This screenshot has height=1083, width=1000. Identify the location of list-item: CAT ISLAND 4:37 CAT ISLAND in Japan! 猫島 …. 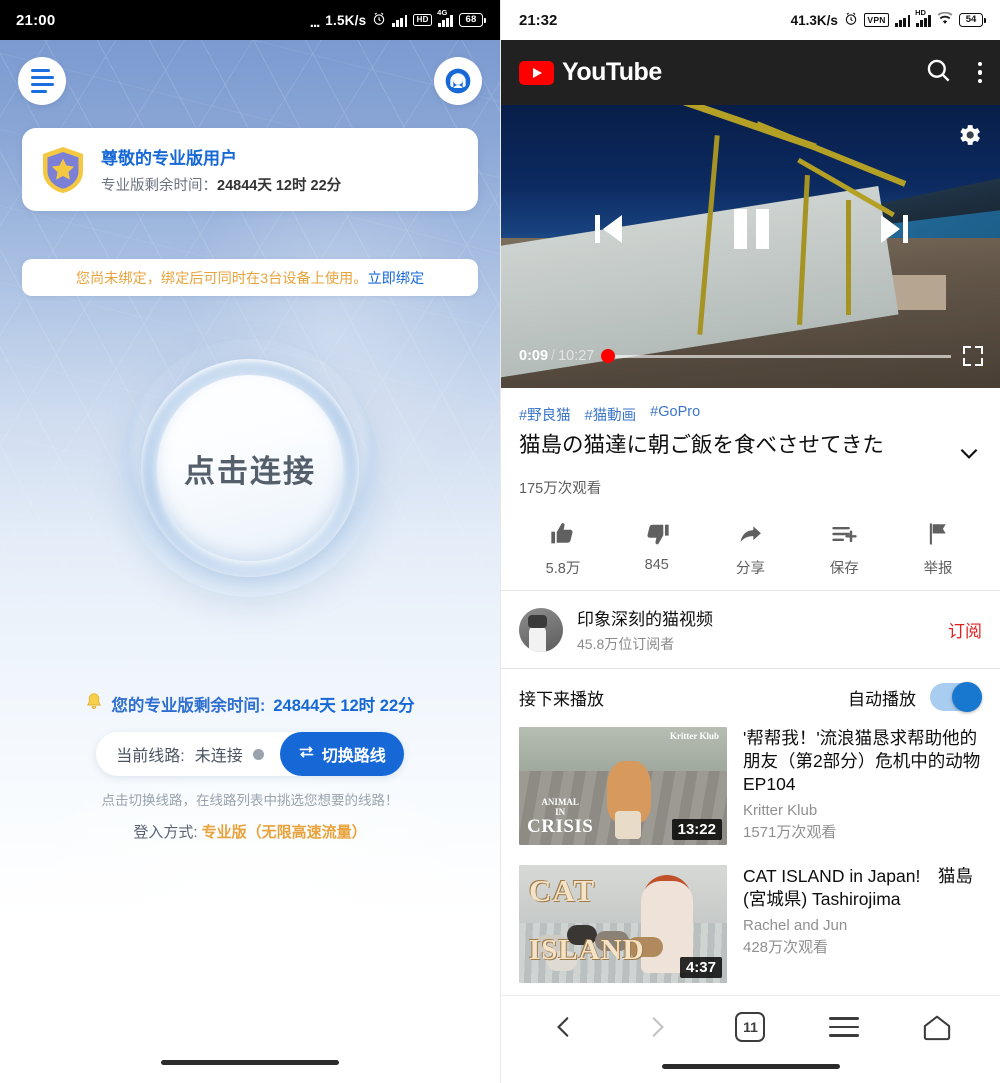
(750, 928).